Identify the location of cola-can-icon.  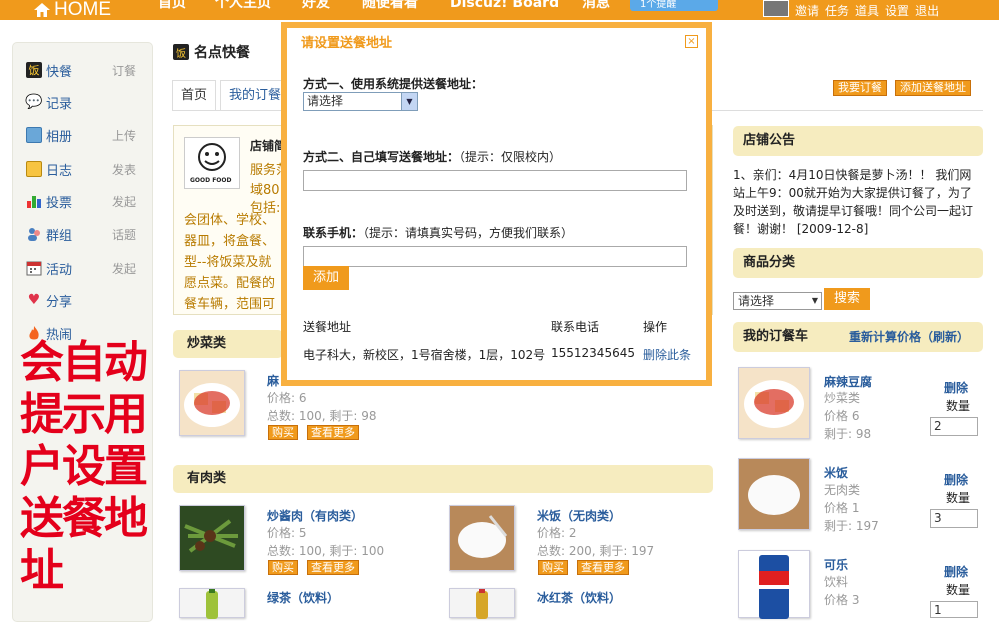
(774, 587).